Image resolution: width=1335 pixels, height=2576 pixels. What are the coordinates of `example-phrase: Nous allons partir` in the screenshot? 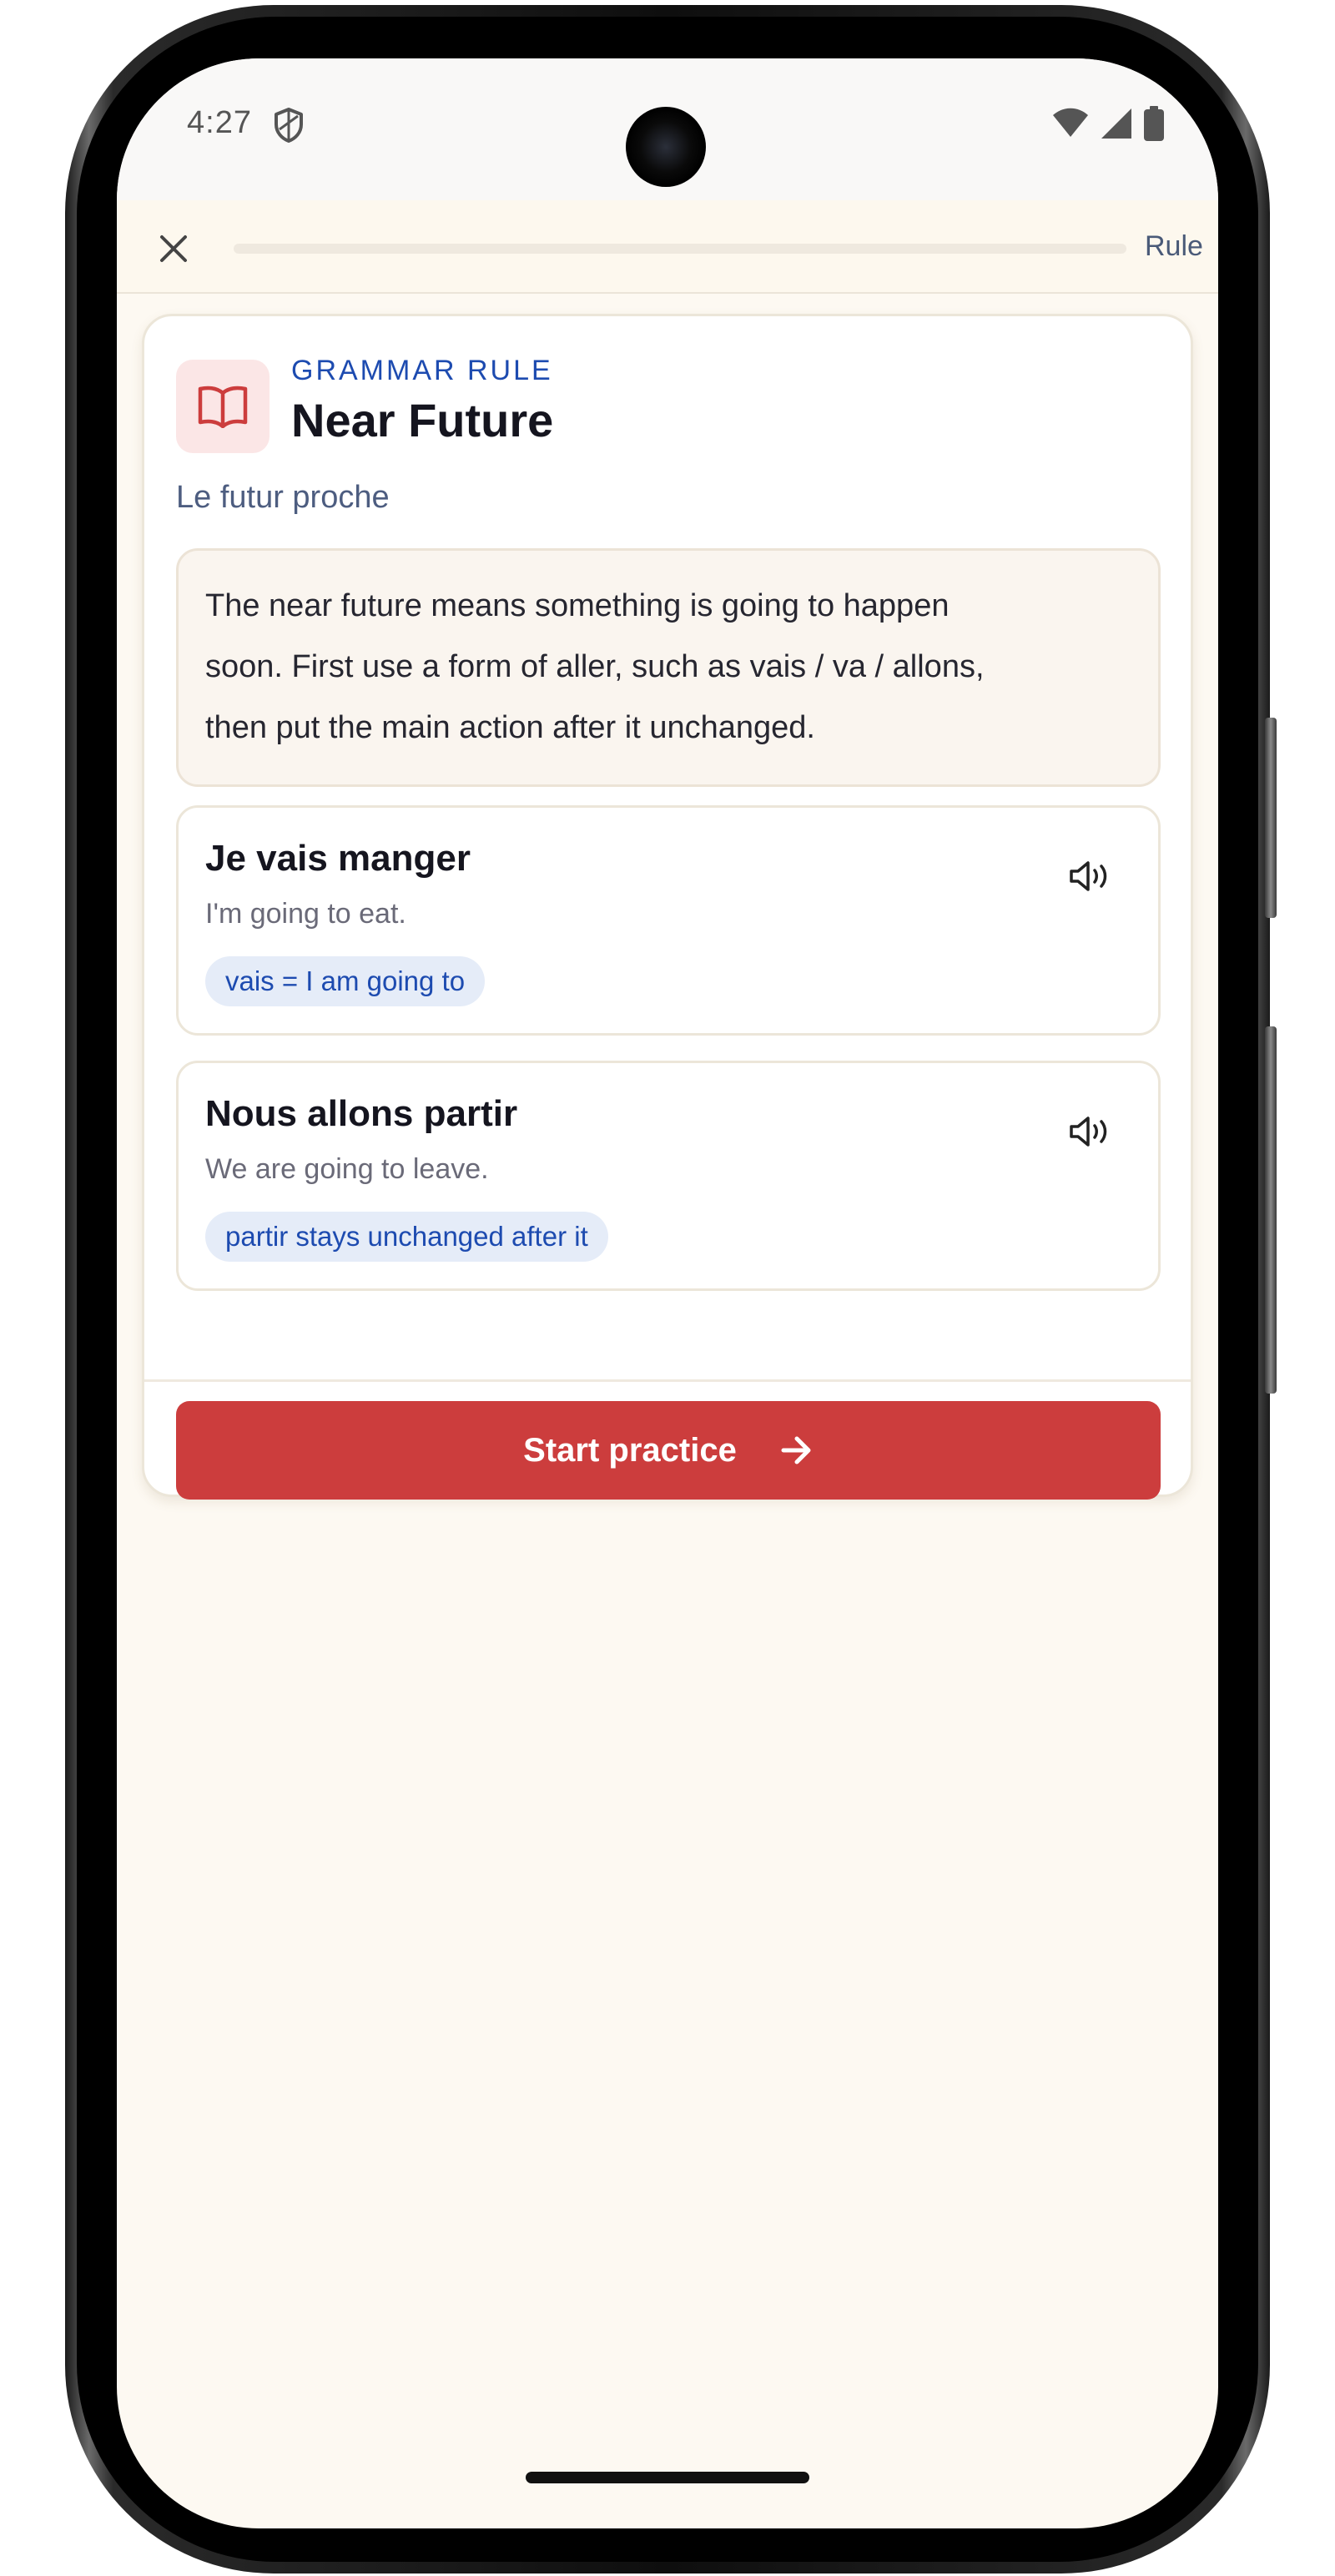 It's located at (361, 1113).